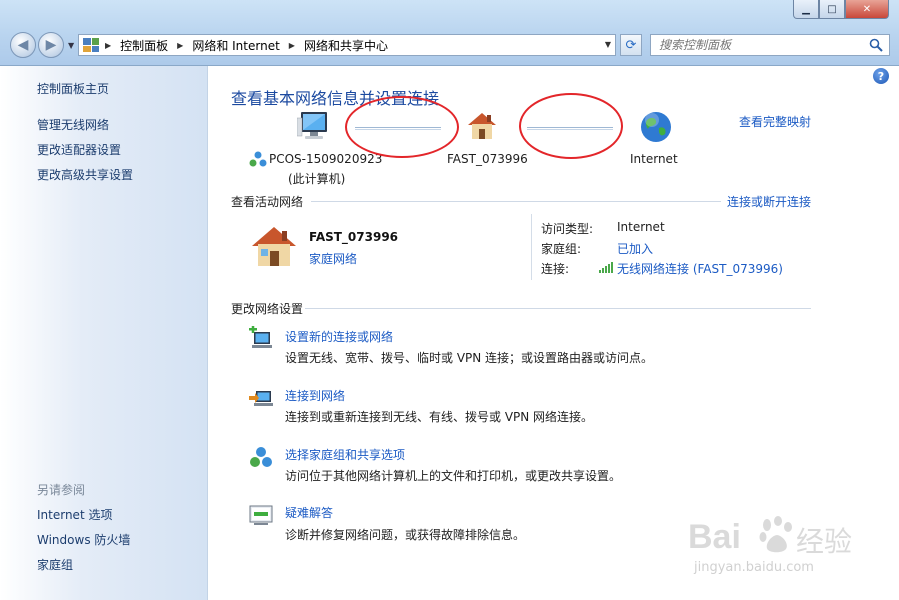 The width and height of the screenshot is (899, 600). What do you see at coordinates (235, 45) in the screenshot?
I see `crumb-network-internet: 网络和 Internet` at bounding box center [235, 45].